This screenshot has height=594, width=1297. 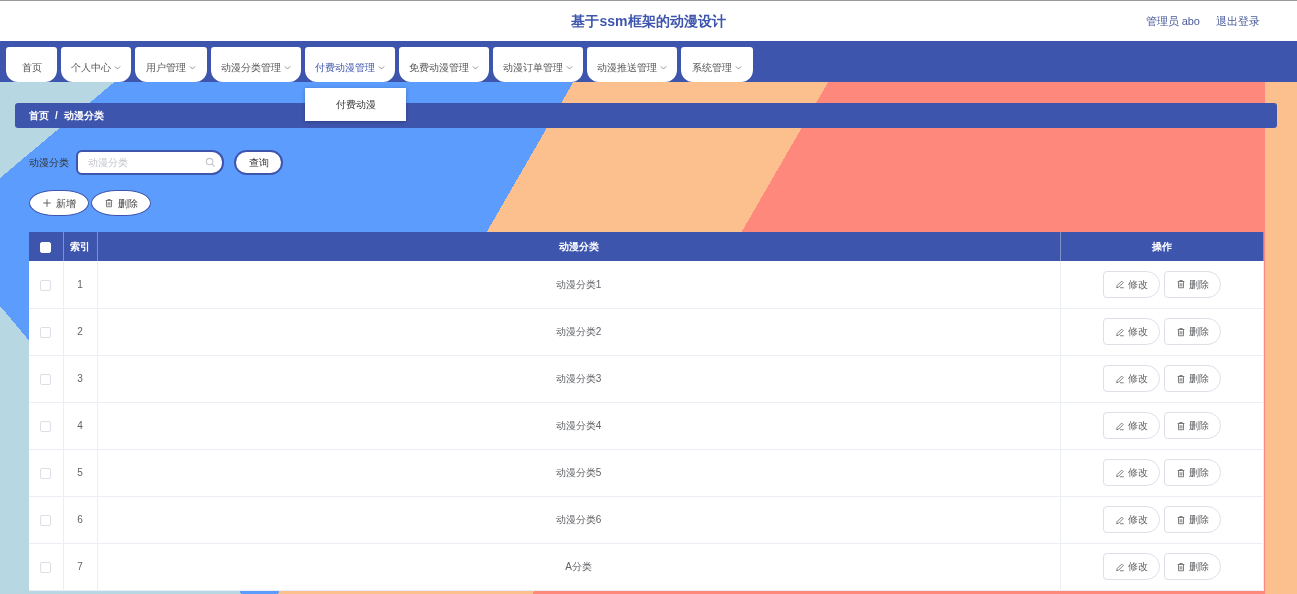 What do you see at coordinates (355, 104) in the screenshot?
I see `menu-item: 付费动漫` at bounding box center [355, 104].